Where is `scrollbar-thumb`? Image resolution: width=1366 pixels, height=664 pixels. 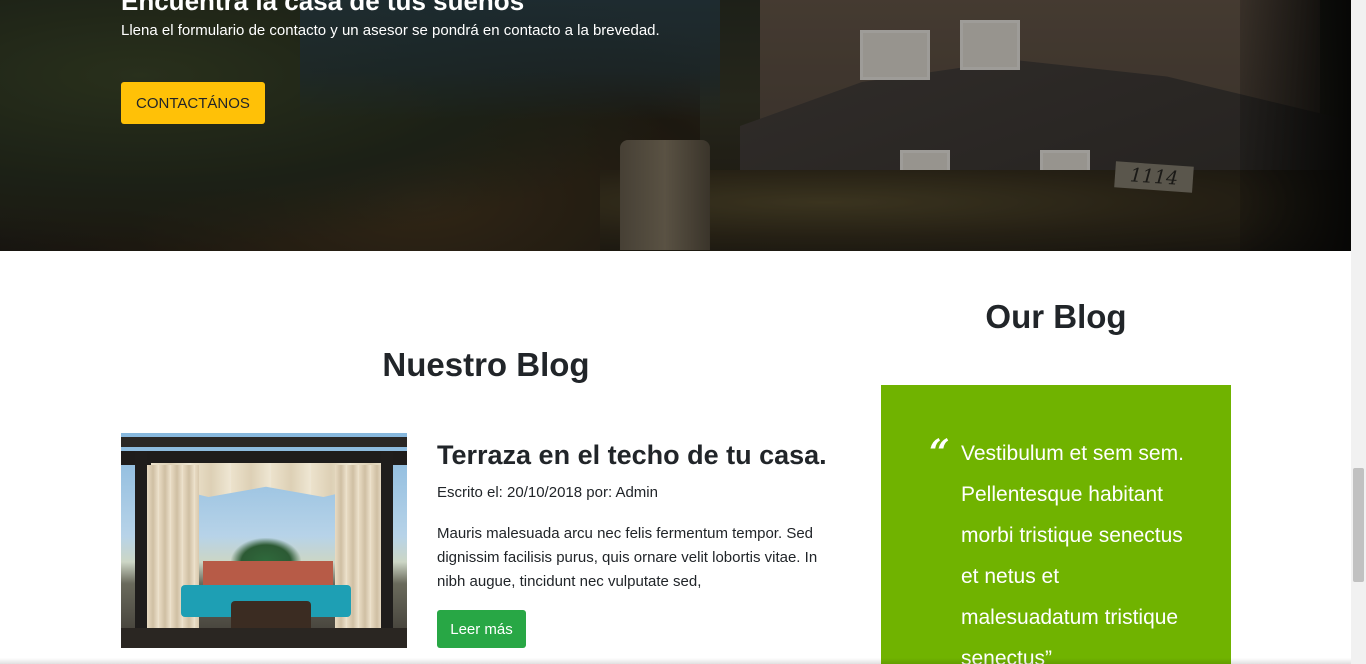 scrollbar-thumb is located at coordinates (1358, 525).